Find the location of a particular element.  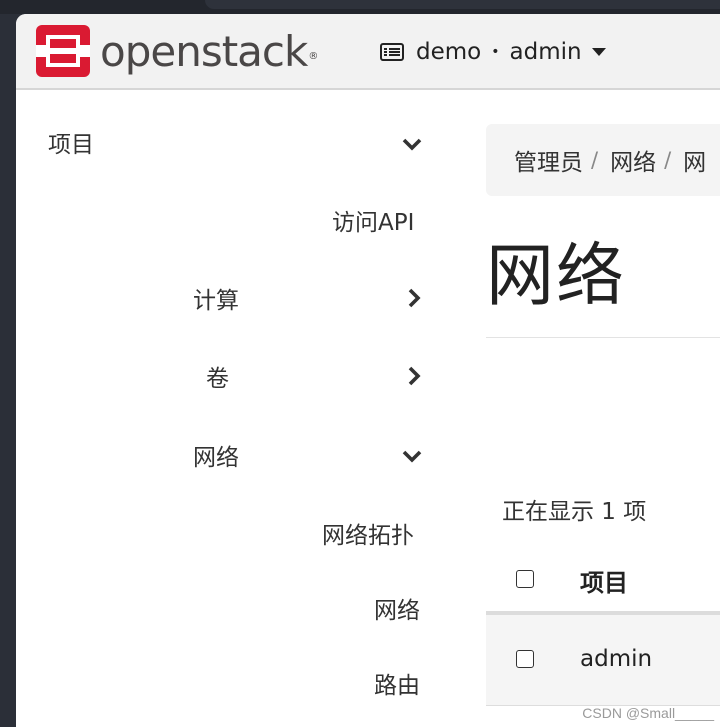

sidebar-item-label: 网络拓扑 is located at coordinates (368, 536).